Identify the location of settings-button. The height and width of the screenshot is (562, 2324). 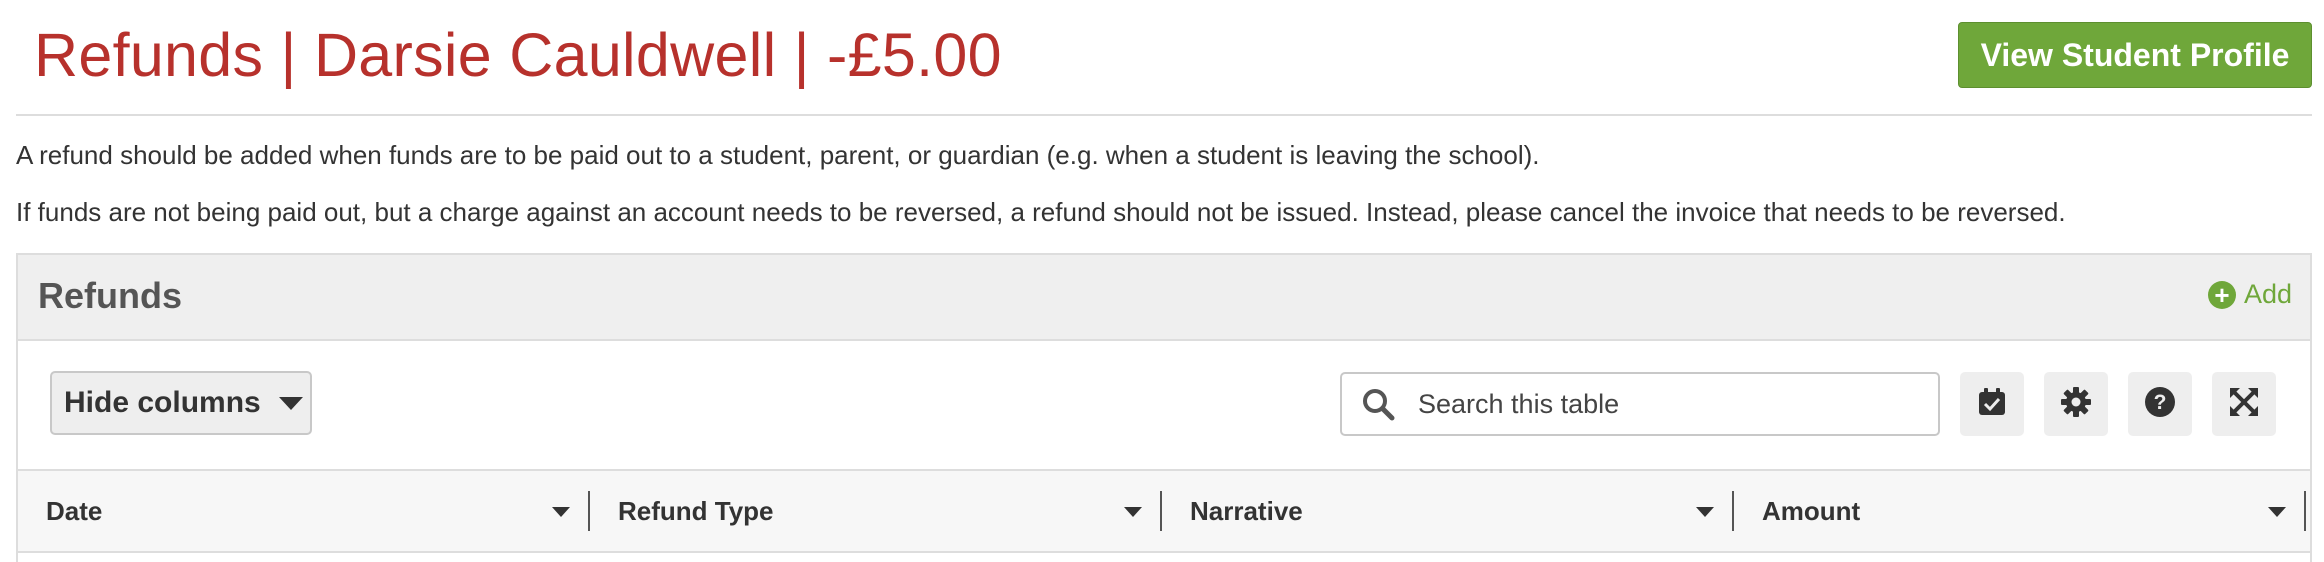
(2076, 404).